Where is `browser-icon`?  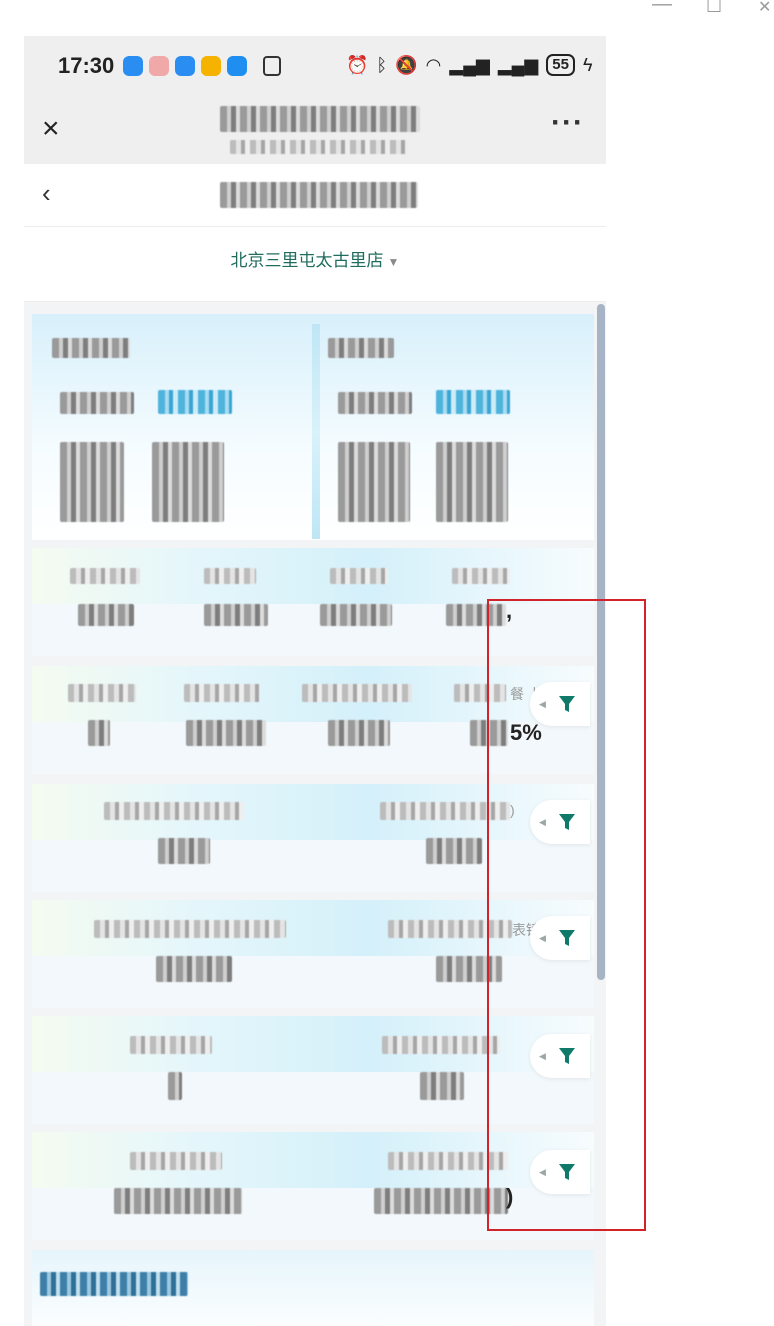
browser-icon is located at coordinates (185, 66).